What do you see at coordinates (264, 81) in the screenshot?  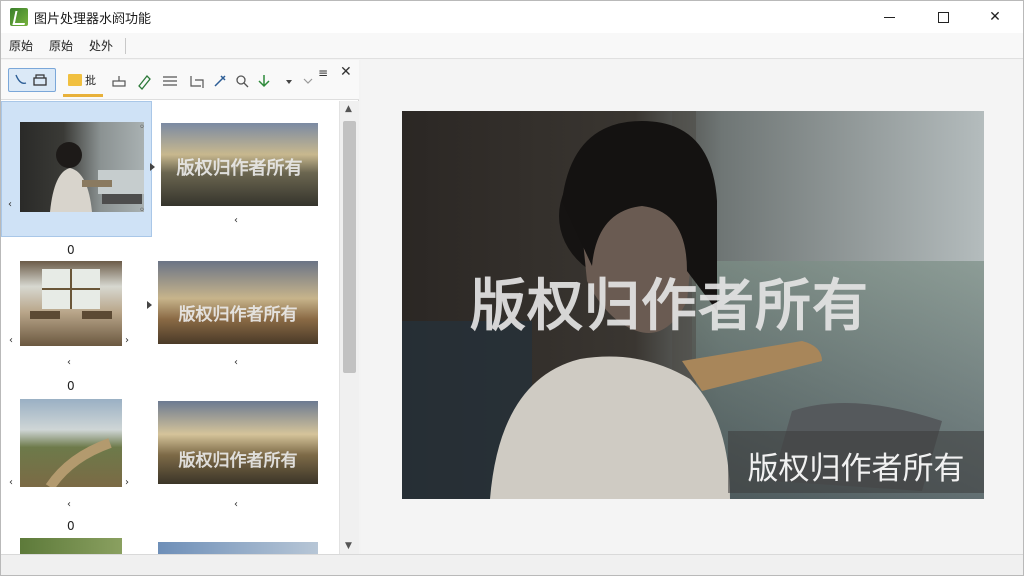 I see `download-arrow-icon` at bounding box center [264, 81].